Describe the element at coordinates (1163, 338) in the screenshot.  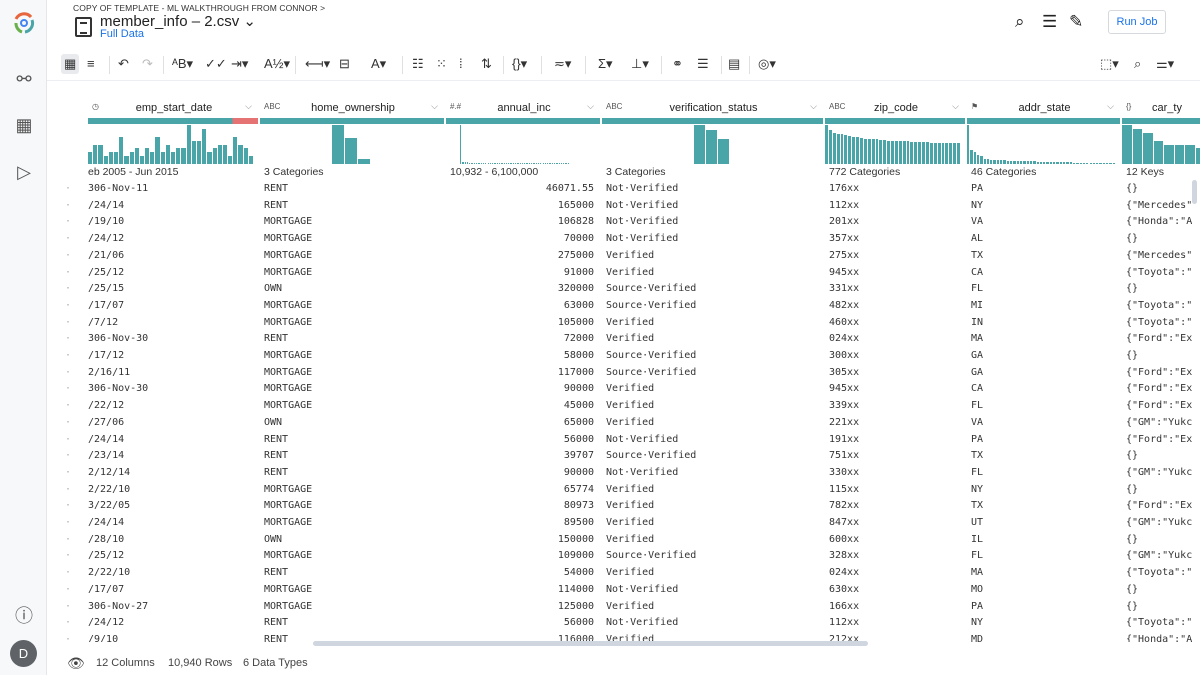
I see `cell: {"Ford":"Ex` at that location.